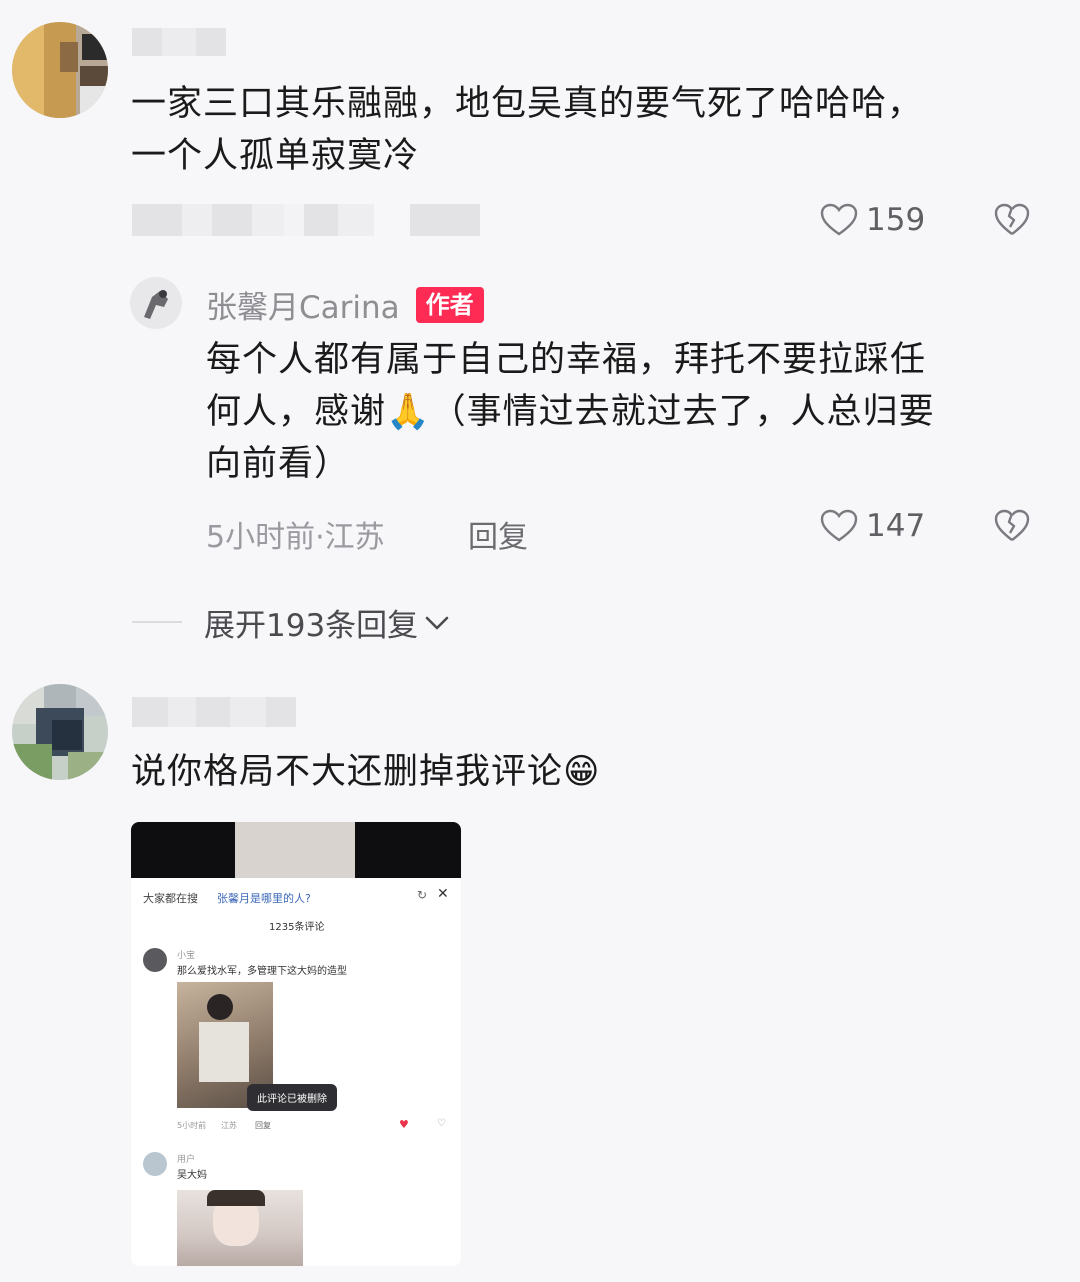  I want to click on commenter-avatar, so click(60, 70).